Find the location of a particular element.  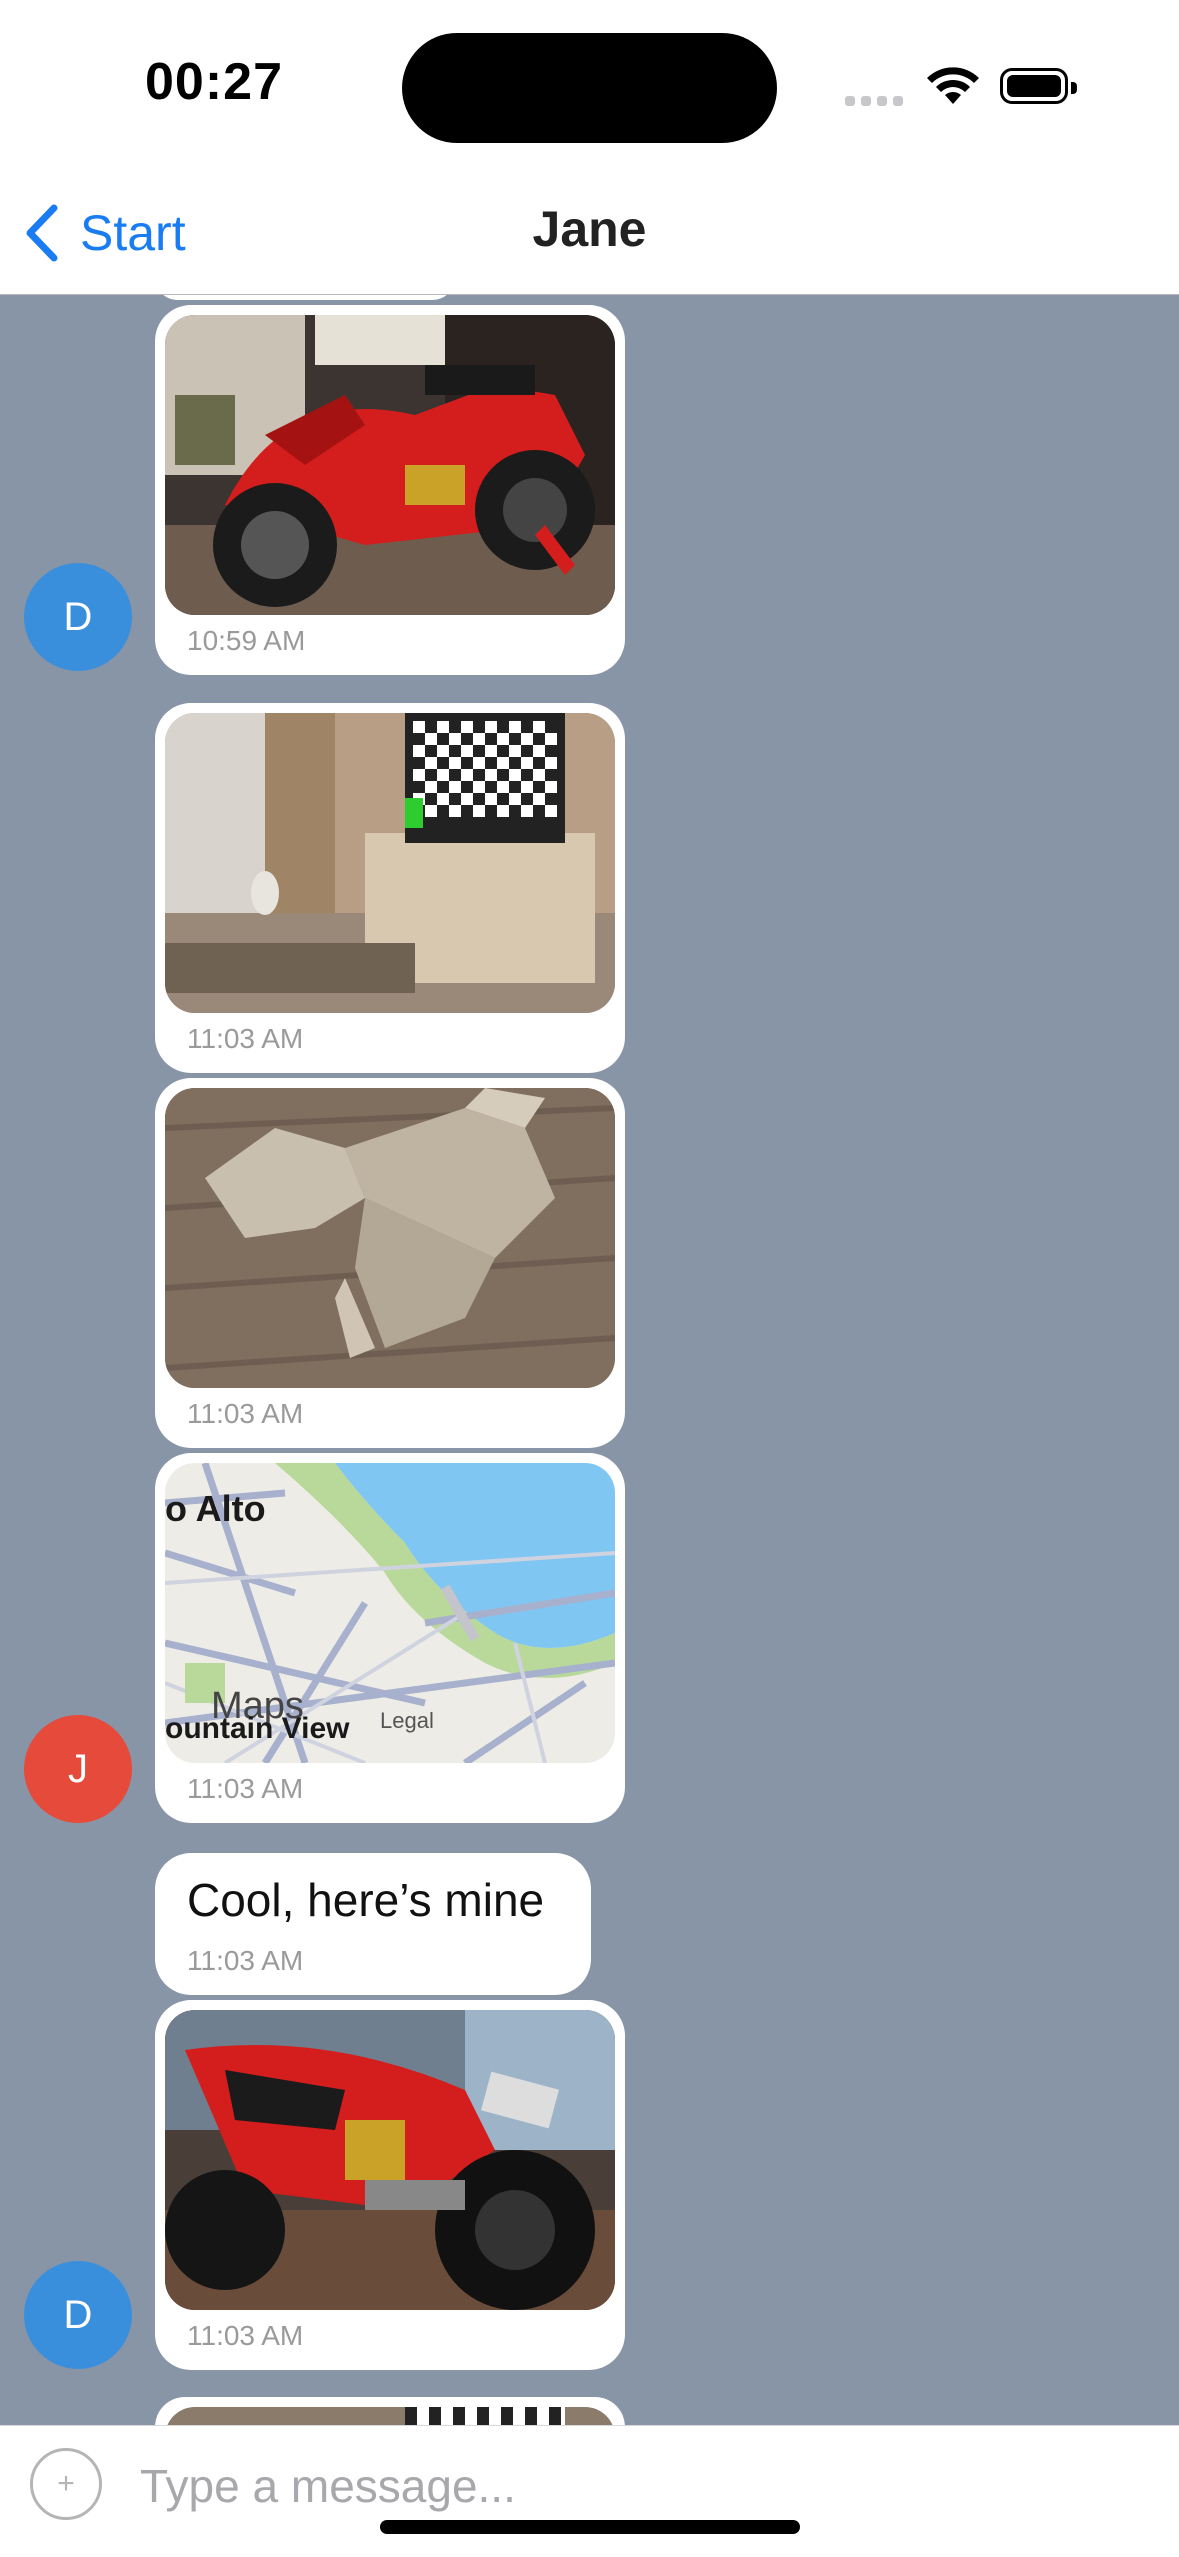

status-bar: 00:27 is located at coordinates (589, 85).